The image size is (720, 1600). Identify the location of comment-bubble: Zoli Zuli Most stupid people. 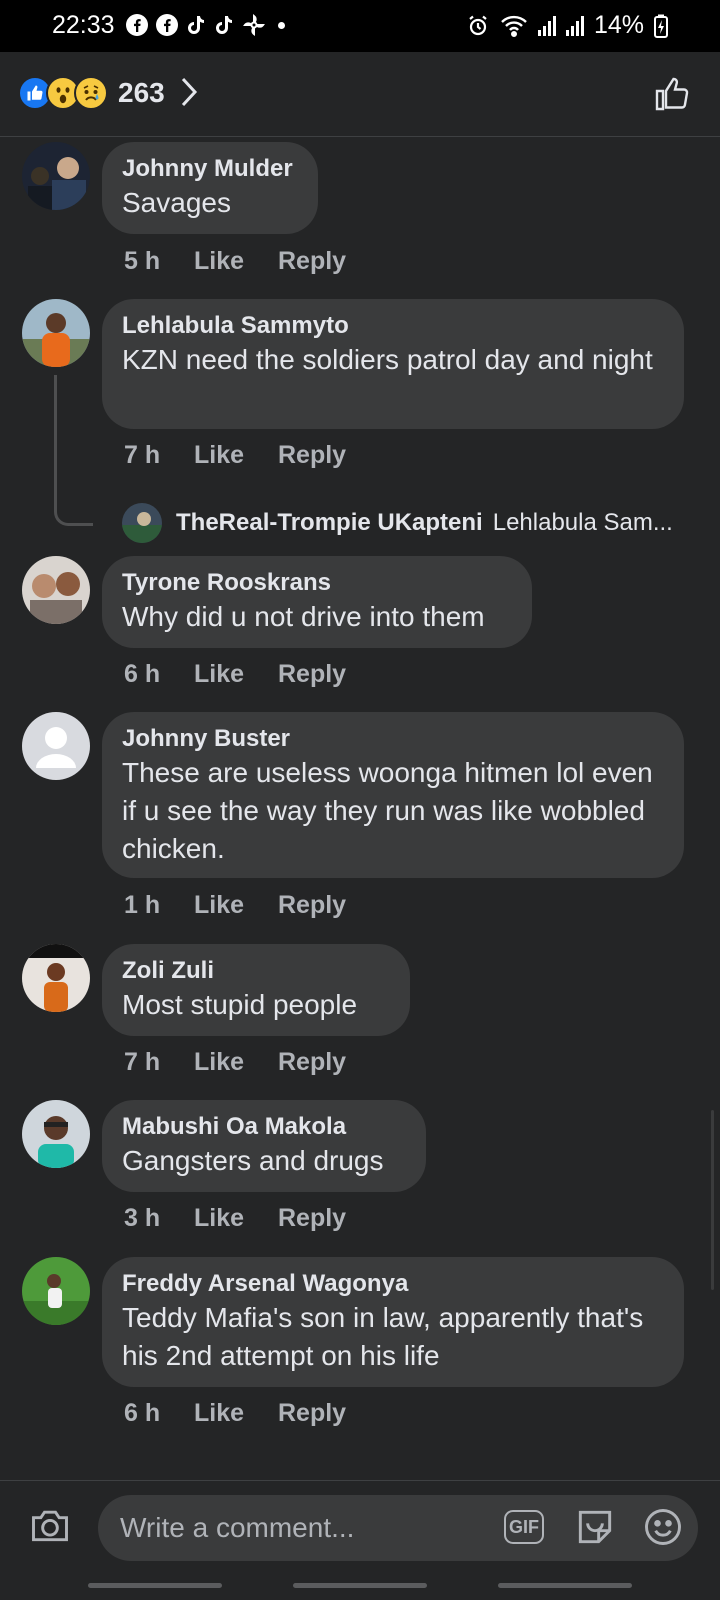
(256, 990).